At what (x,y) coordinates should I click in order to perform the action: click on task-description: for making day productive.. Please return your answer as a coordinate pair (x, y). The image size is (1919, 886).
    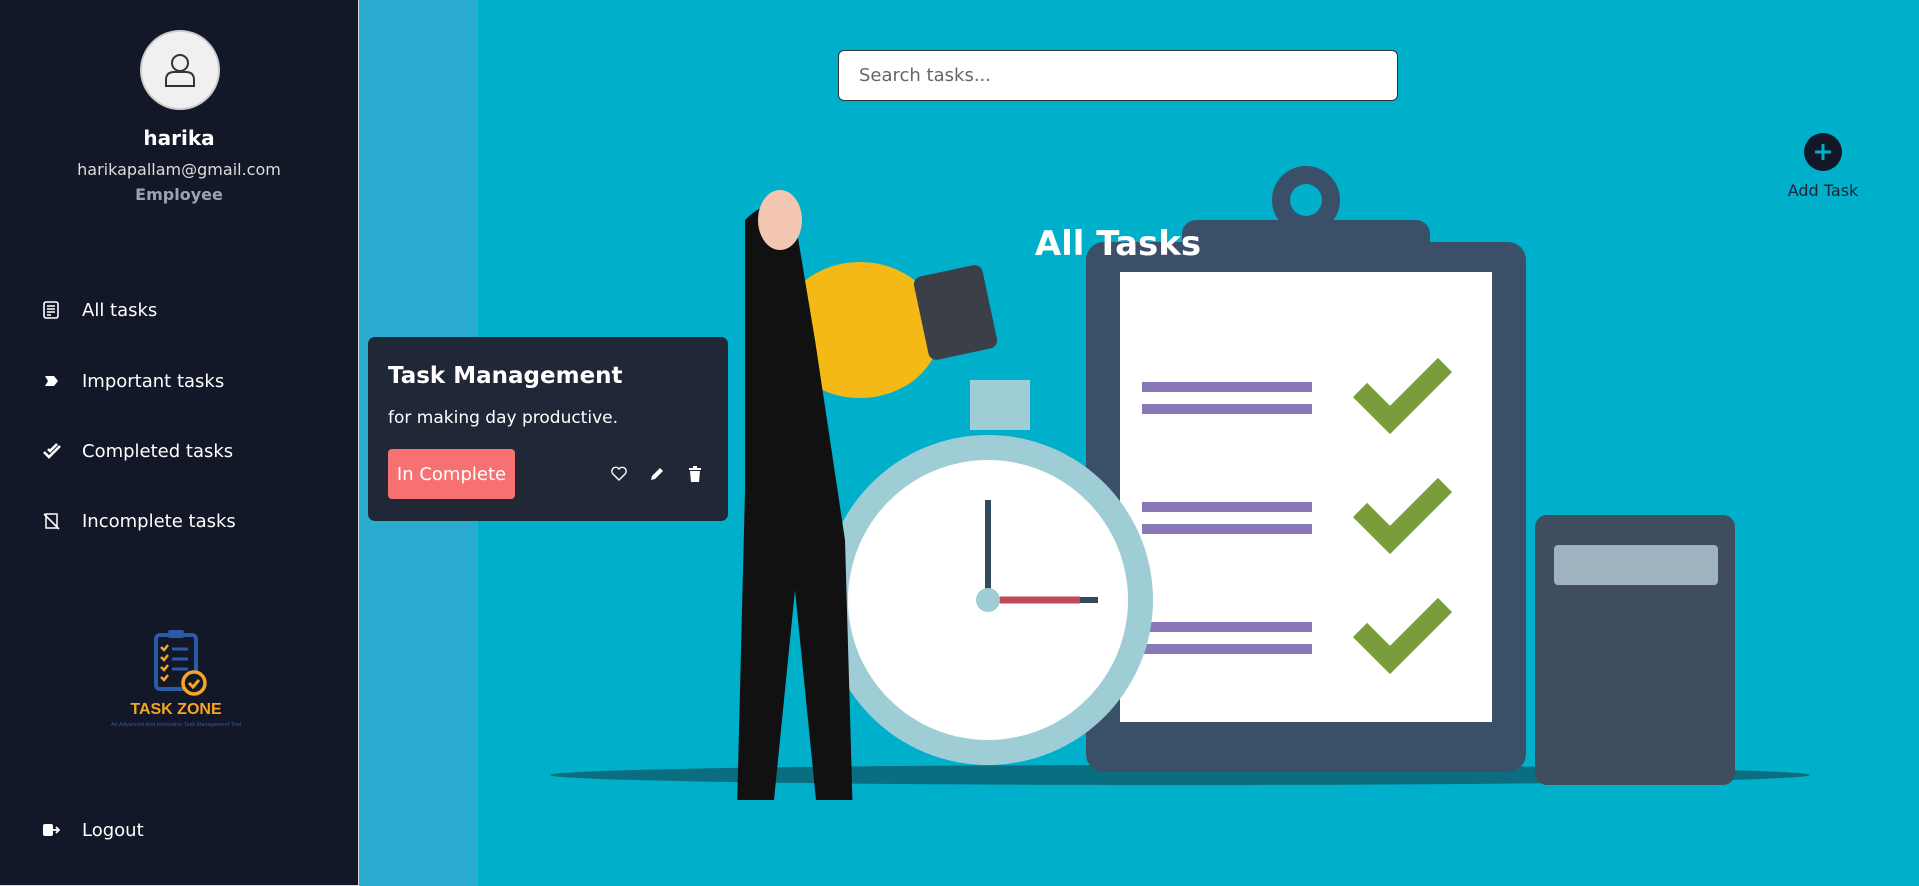
    Looking at the image, I should click on (503, 418).